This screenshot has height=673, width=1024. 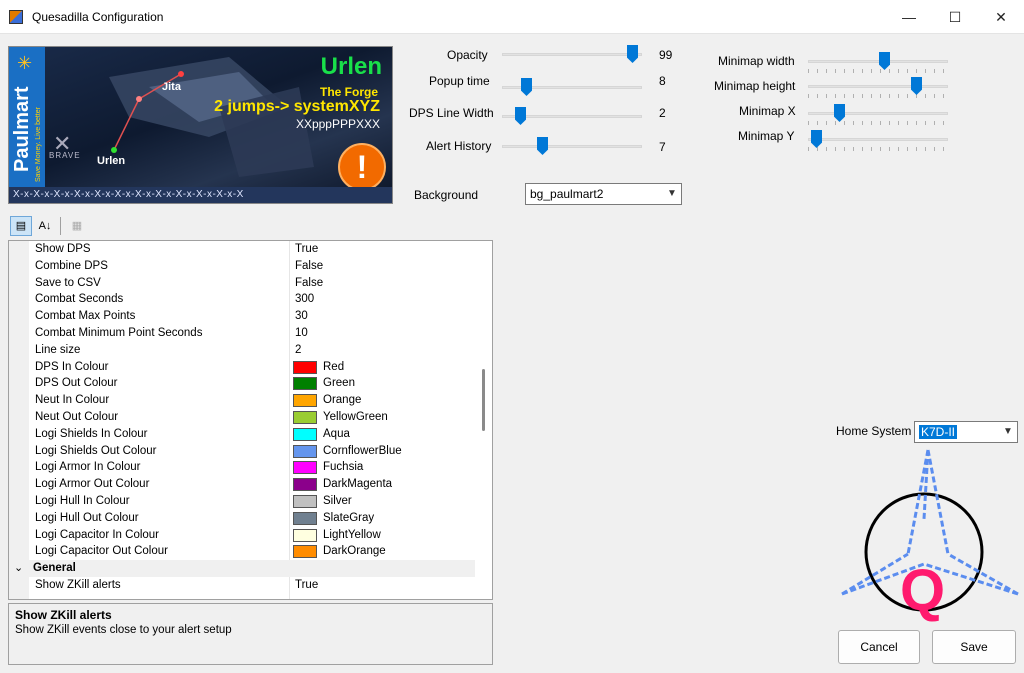 What do you see at coordinates (63, 615) in the screenshot?
I see `help-title: Show ZKill alerts` at bounding box center [63, 615].